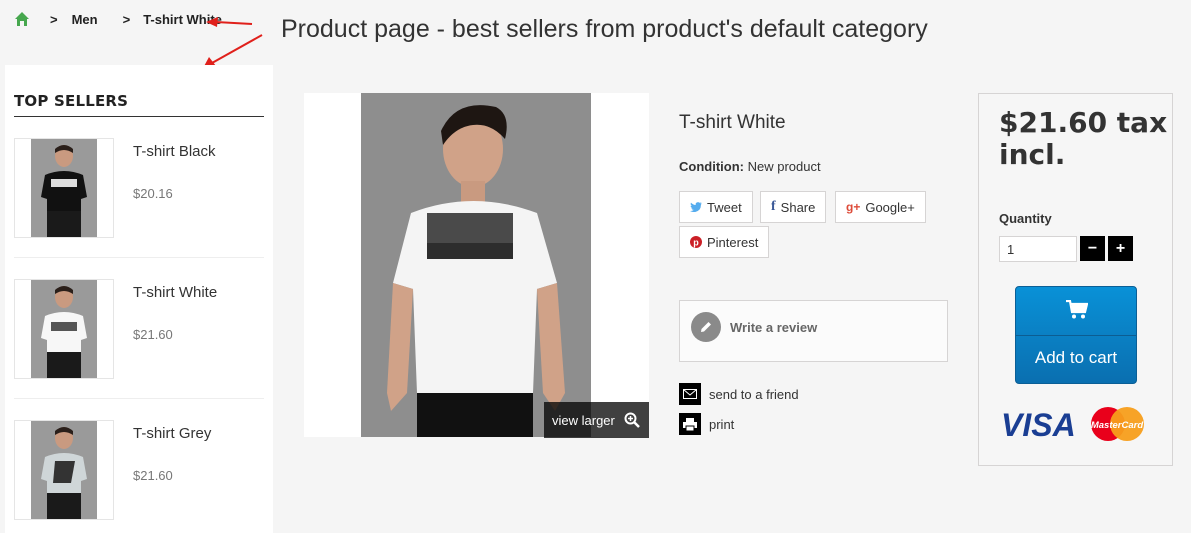 The height and width of the screenshot is (533, 1191). Describe the element at coordinates (696, 207) in the screenshot. I see `twitter-icon` at that location.